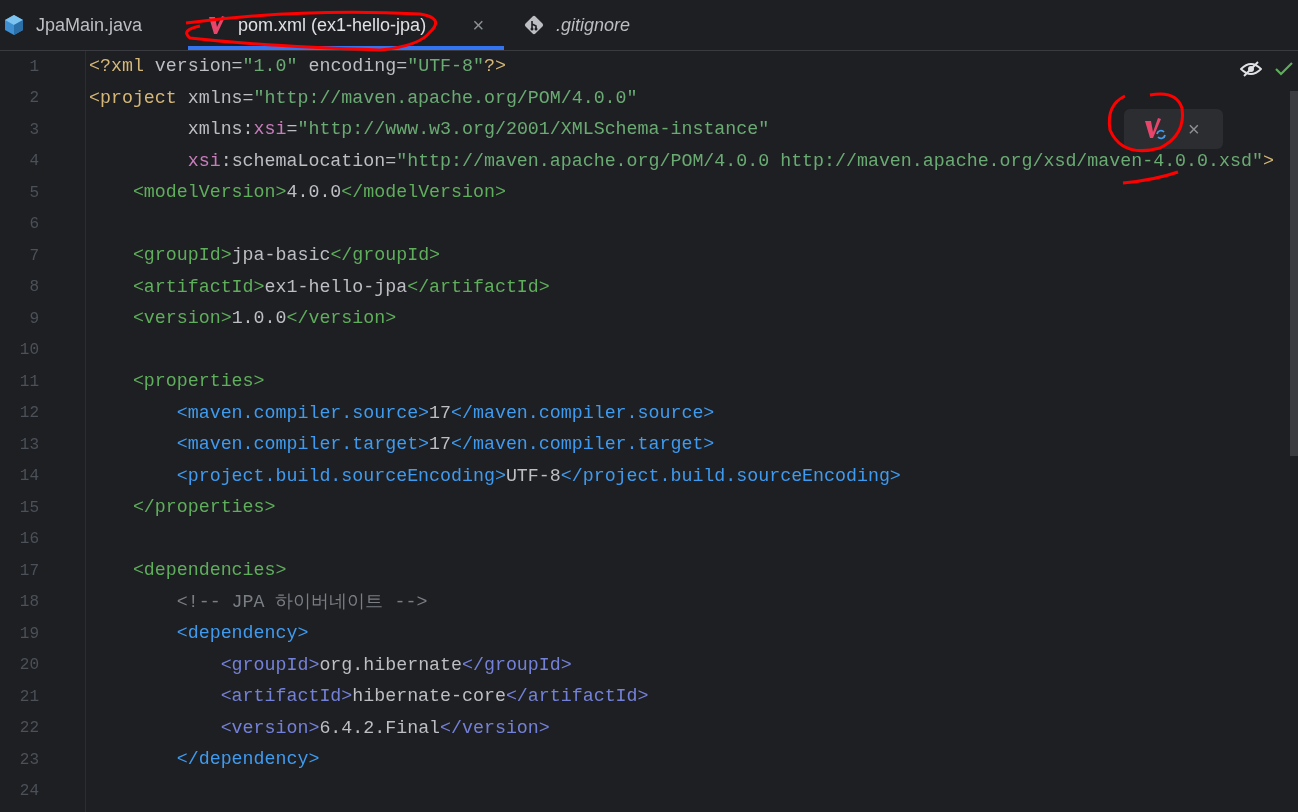  Describe the element at coordinates (1156, 129) in the screenshot. I see `maven-reload-icon` at that location.